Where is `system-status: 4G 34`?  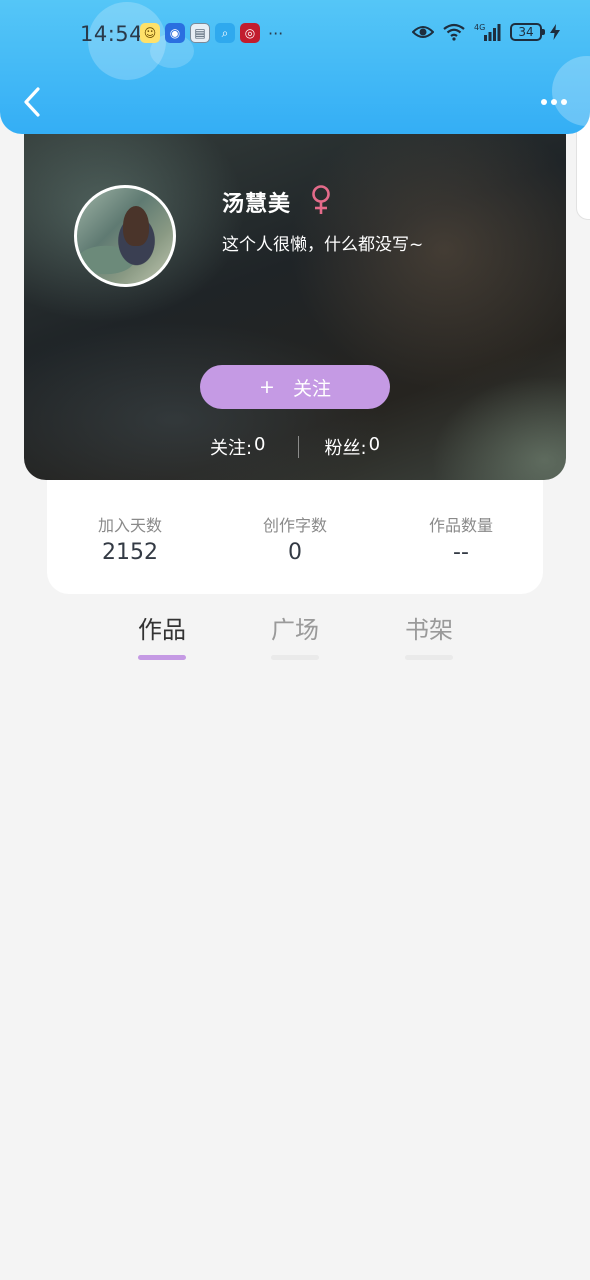 system-status: 4G 34 is located at coordinates (486, 32).